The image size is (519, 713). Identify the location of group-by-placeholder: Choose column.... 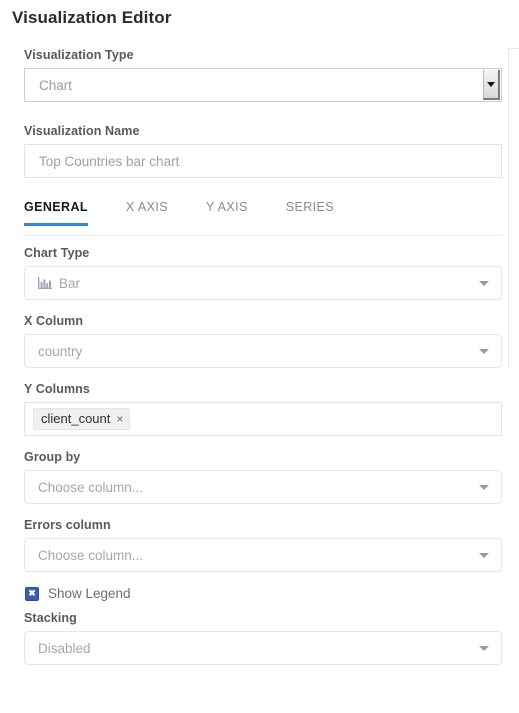
(91, 487).